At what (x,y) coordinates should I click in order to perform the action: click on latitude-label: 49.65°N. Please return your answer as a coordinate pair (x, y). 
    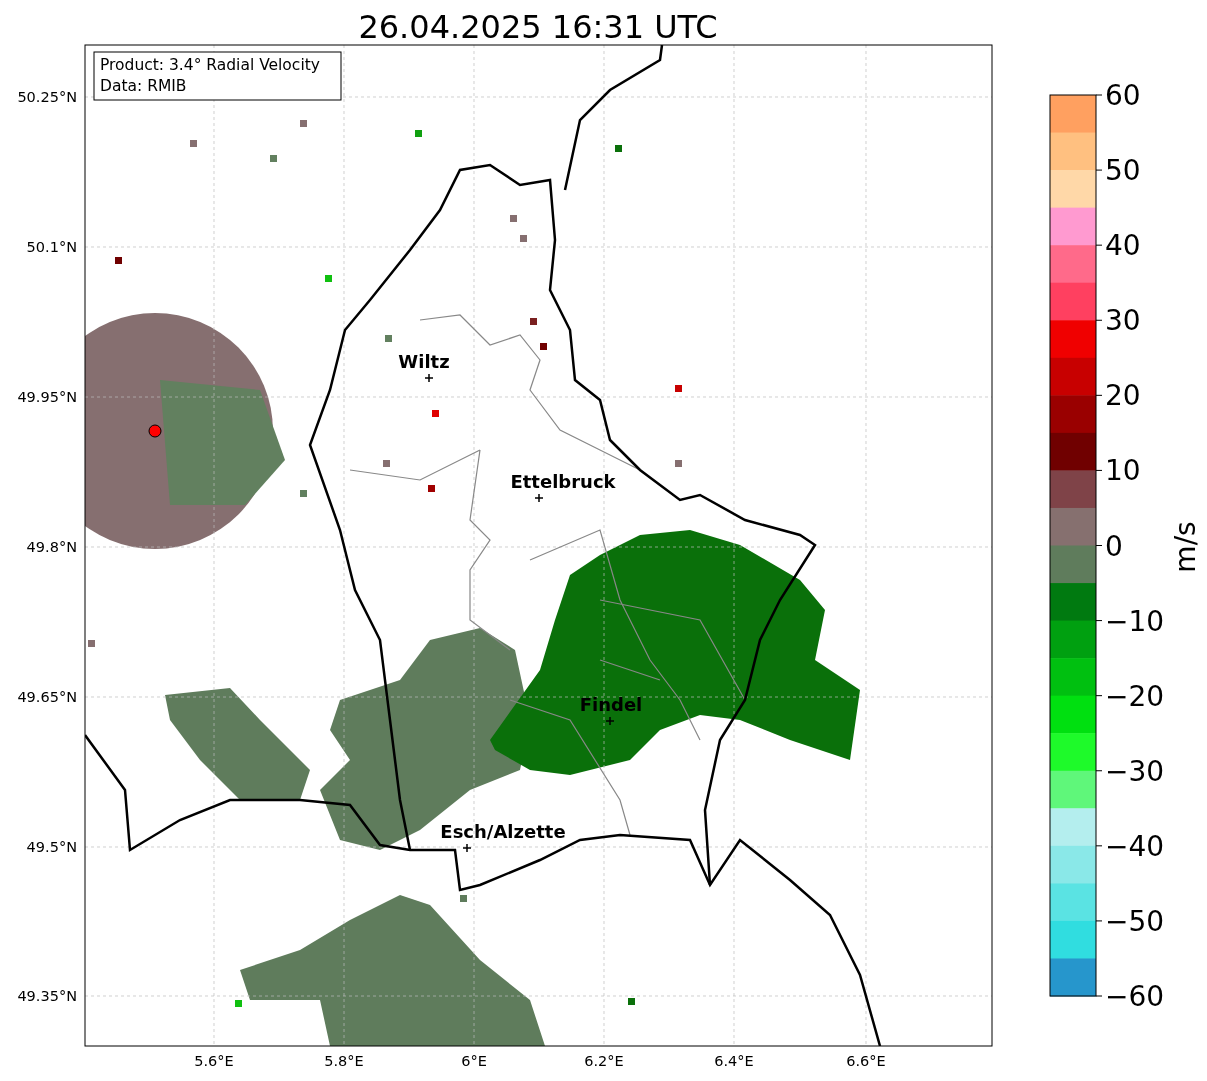
    Looking at the image, I should click on (47, 697).